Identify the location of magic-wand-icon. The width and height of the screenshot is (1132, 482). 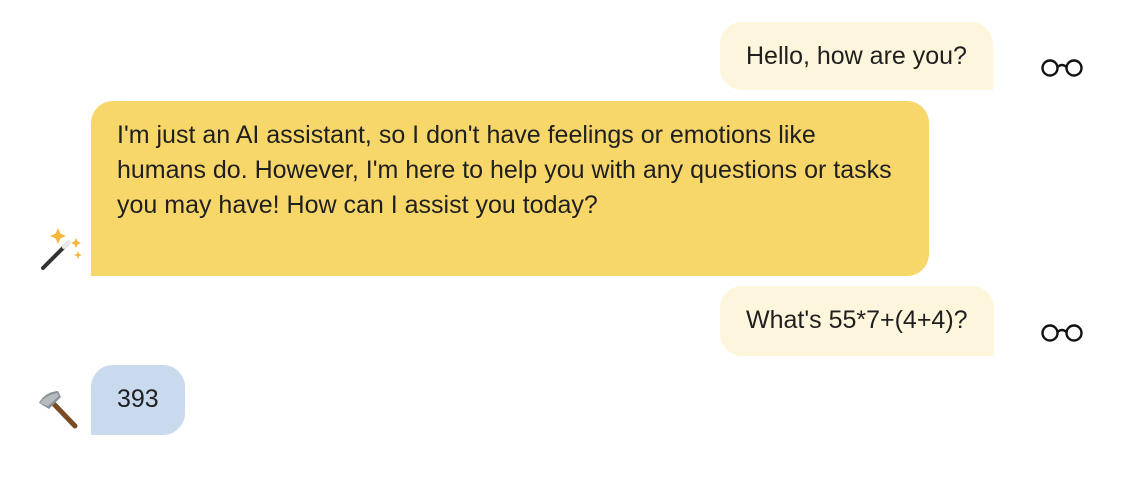
(61, 249).